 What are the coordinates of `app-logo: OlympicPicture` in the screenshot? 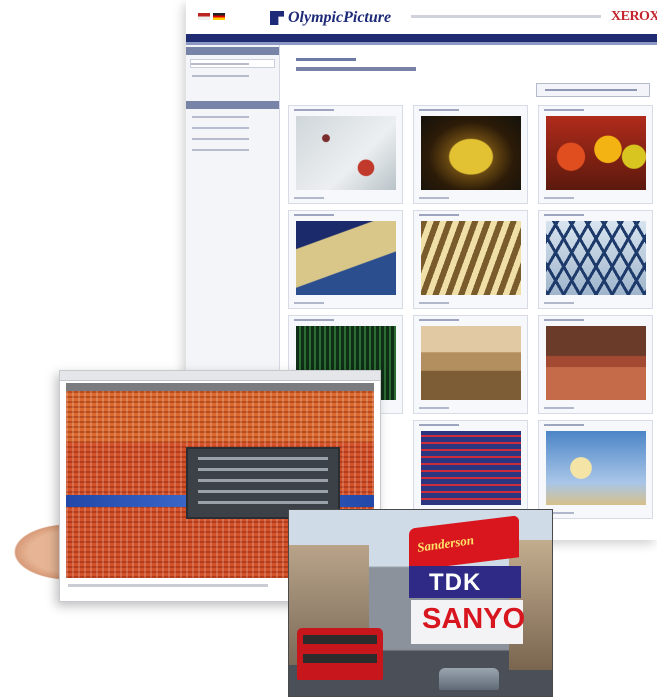 It's located at (330, 18).